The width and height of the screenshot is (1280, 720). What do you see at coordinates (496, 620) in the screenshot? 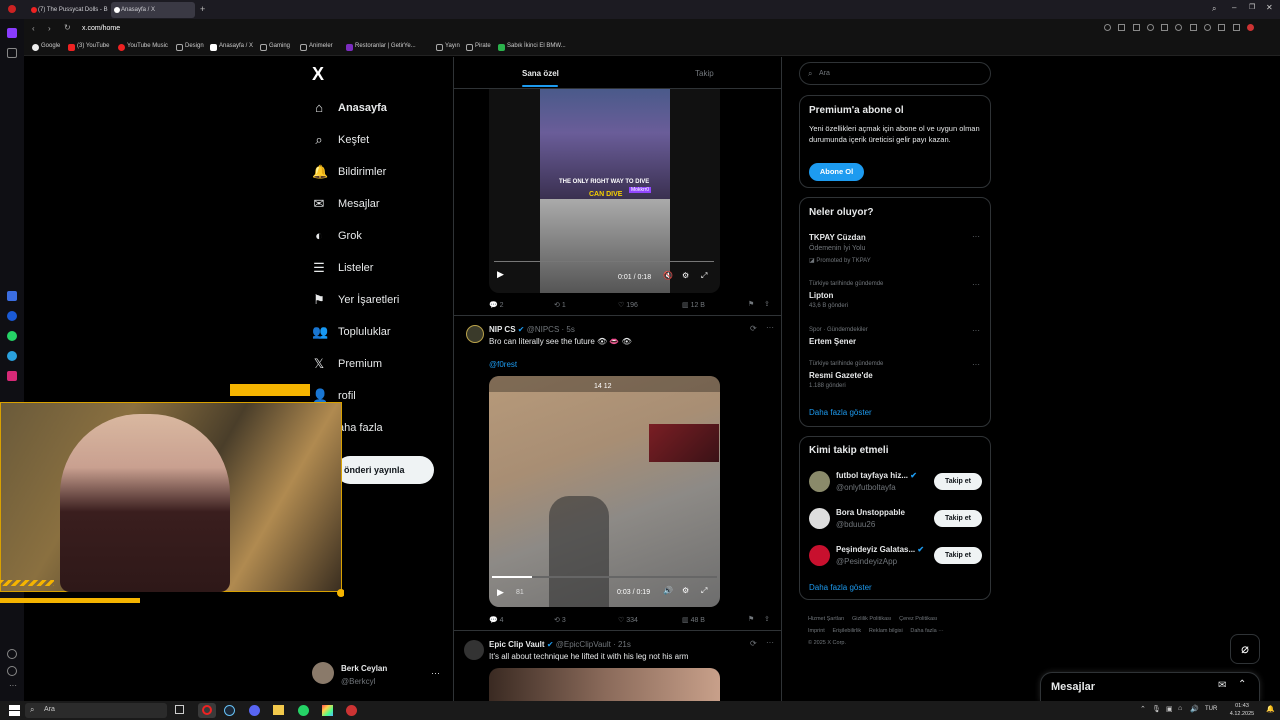
I see `reply-button: 💬 4` at bounding box center [496, 620].